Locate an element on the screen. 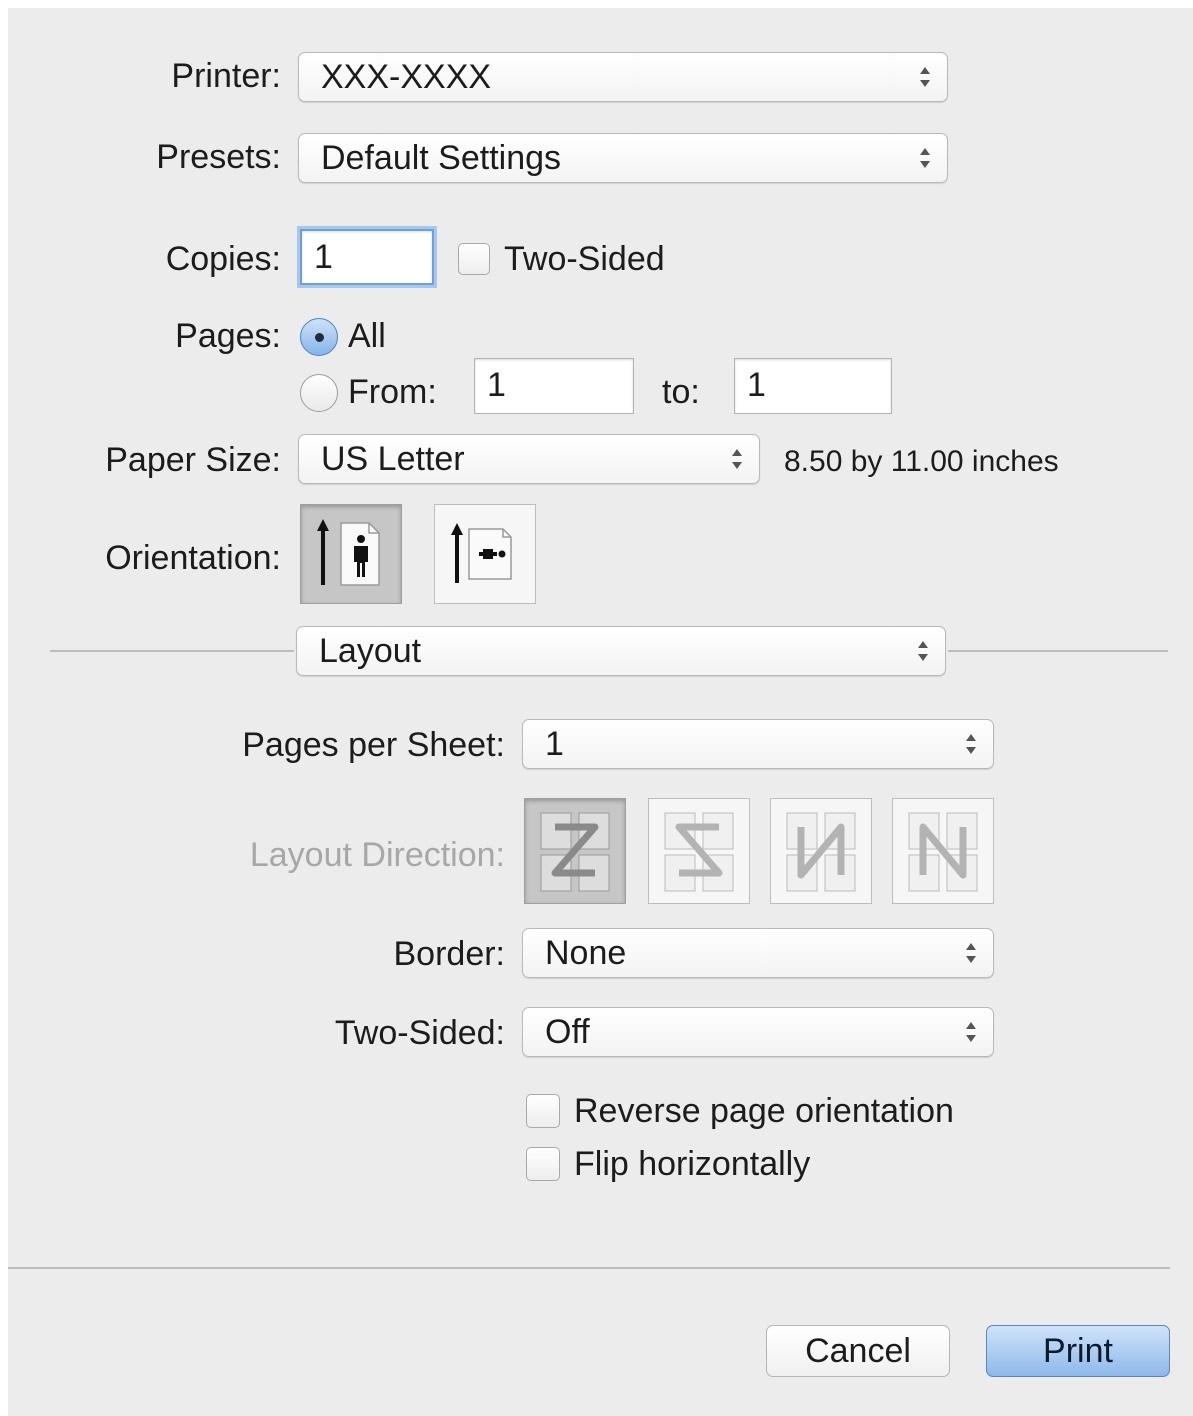 This screenshot has width=1193, height=1416. layout-direction-n-reverse-button is located at coordinates (821, 851).